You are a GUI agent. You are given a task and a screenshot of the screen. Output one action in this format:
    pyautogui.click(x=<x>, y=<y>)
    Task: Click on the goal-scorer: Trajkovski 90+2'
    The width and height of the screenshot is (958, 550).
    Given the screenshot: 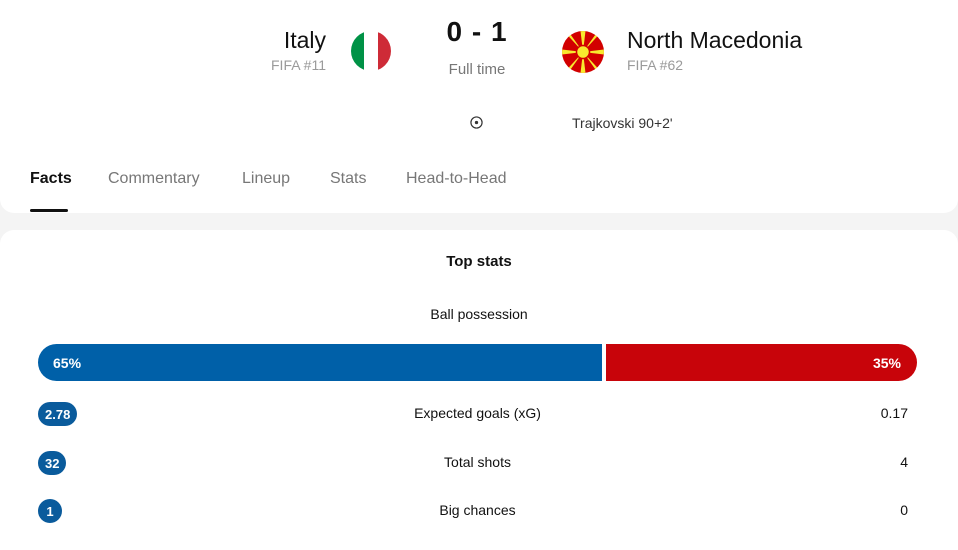 What is the action you would take?
    pyautogui.click(x=622, y=123)
    